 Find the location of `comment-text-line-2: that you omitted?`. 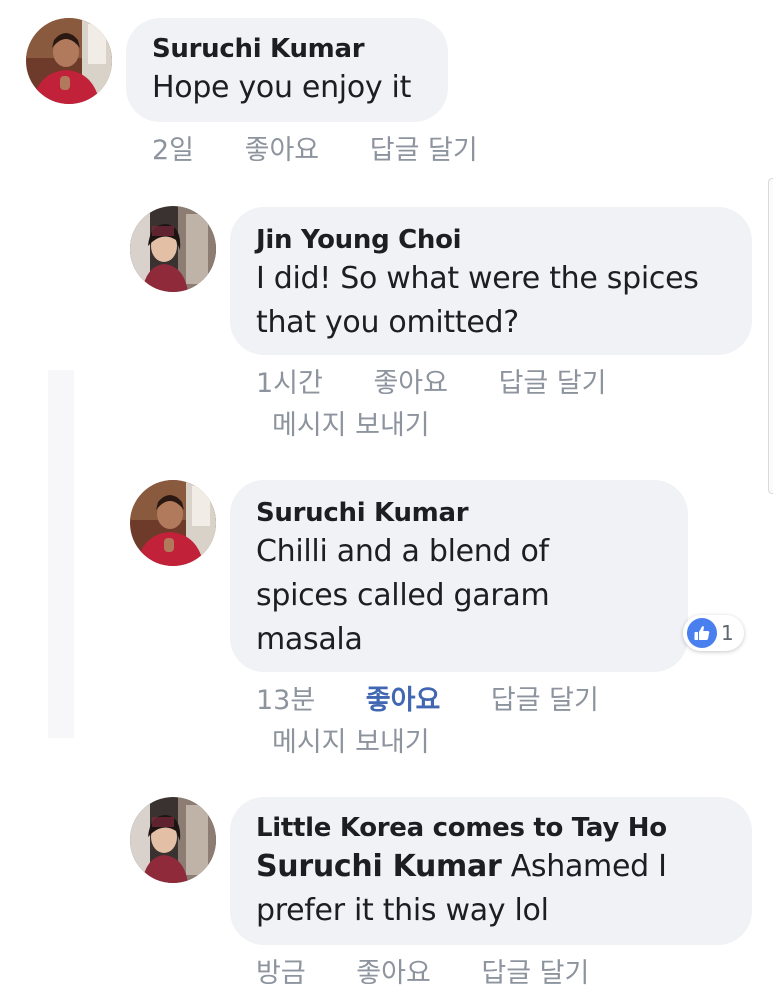

comment-text-line-2: that you omitted? is located at coordinates (387, 322).